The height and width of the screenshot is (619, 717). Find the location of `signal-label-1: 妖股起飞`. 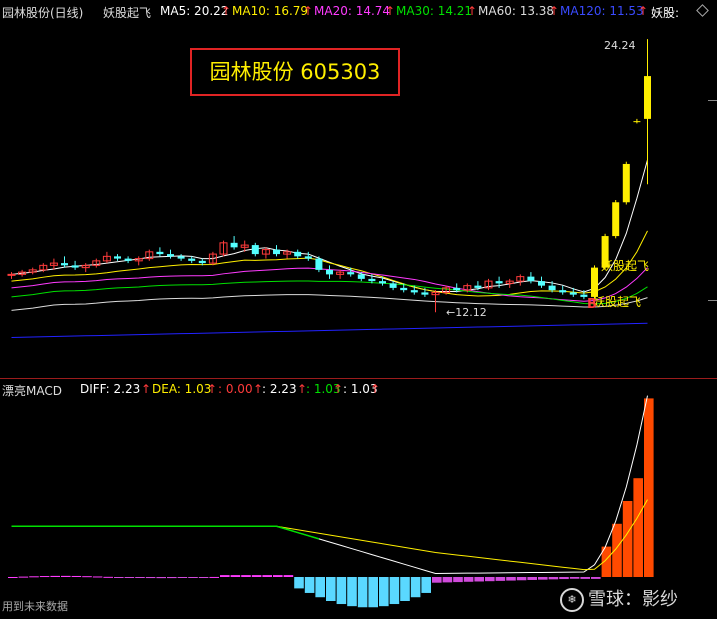

signal-label-1: 妖股起飞 is located at coordinates (625, 266).